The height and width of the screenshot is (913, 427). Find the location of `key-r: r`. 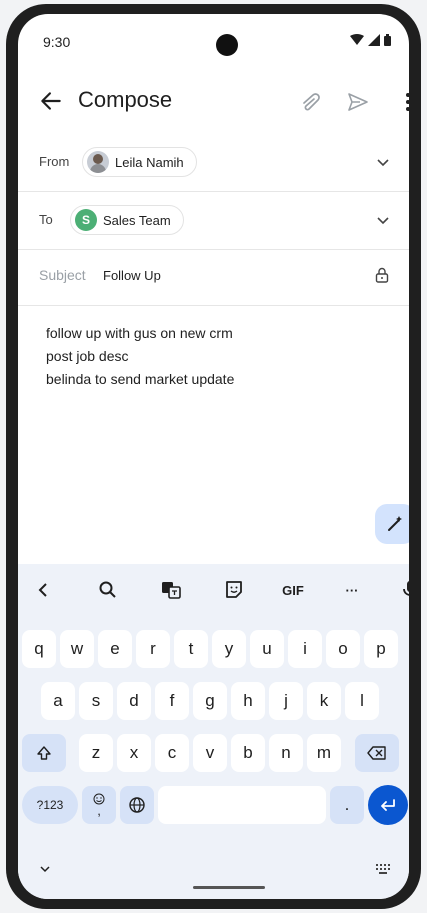

key-r: r is located at coordinates (153, 649).